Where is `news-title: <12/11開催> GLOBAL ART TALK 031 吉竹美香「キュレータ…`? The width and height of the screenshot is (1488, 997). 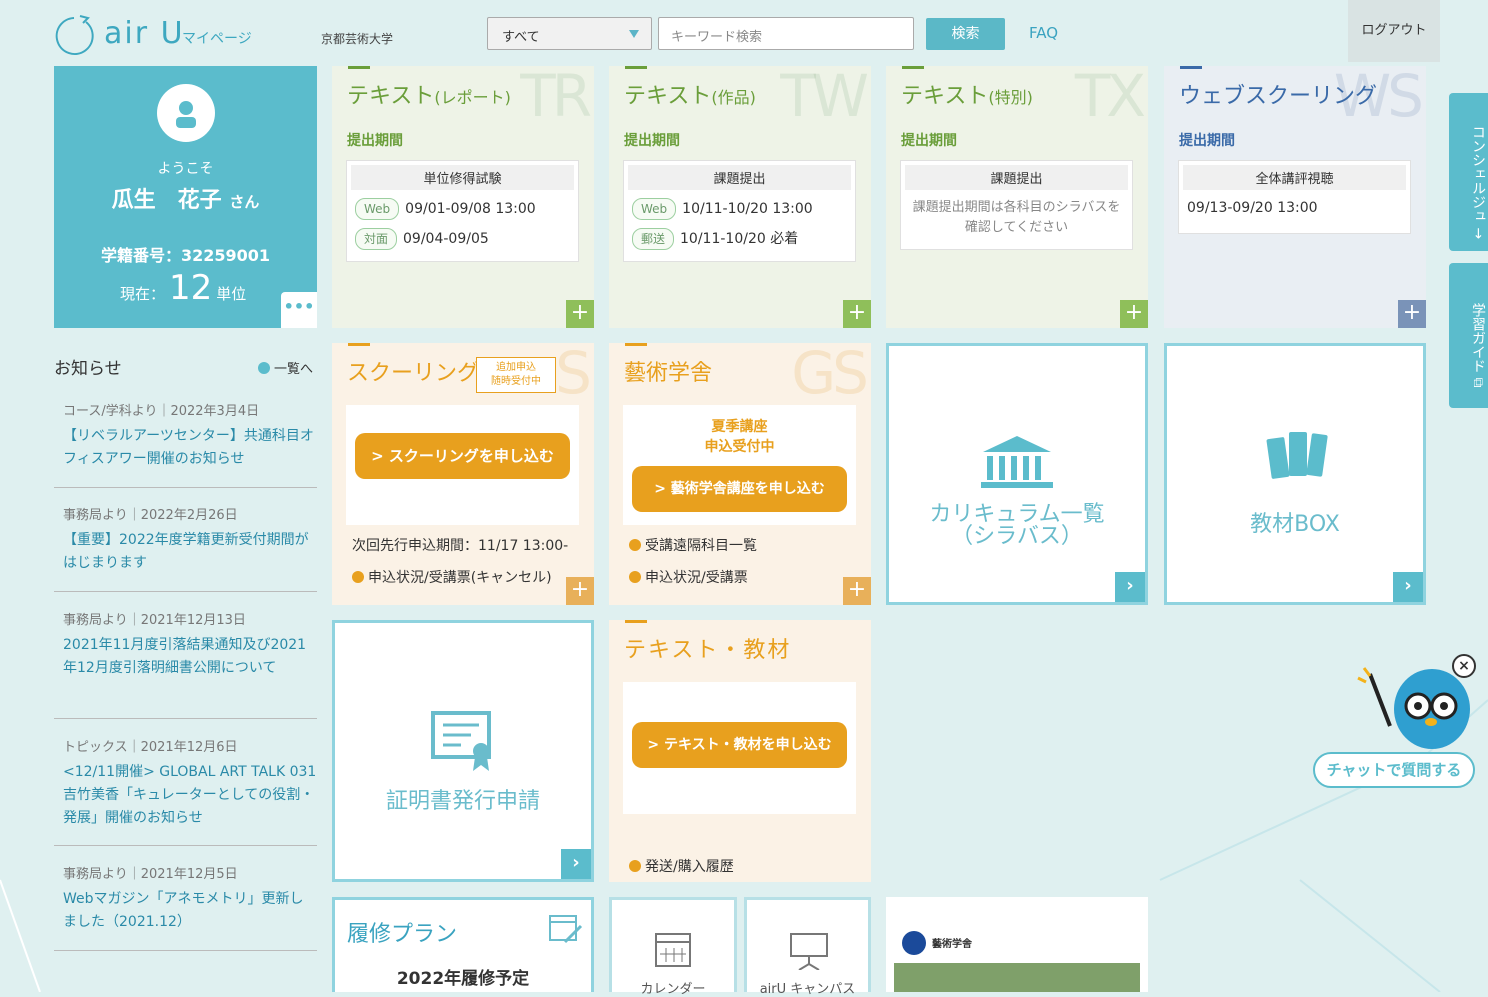
news-title: <12/11開催> GLOBAL ART TALK 031 吉竹美香「キュレータ… is located at coordinates (185, 795).